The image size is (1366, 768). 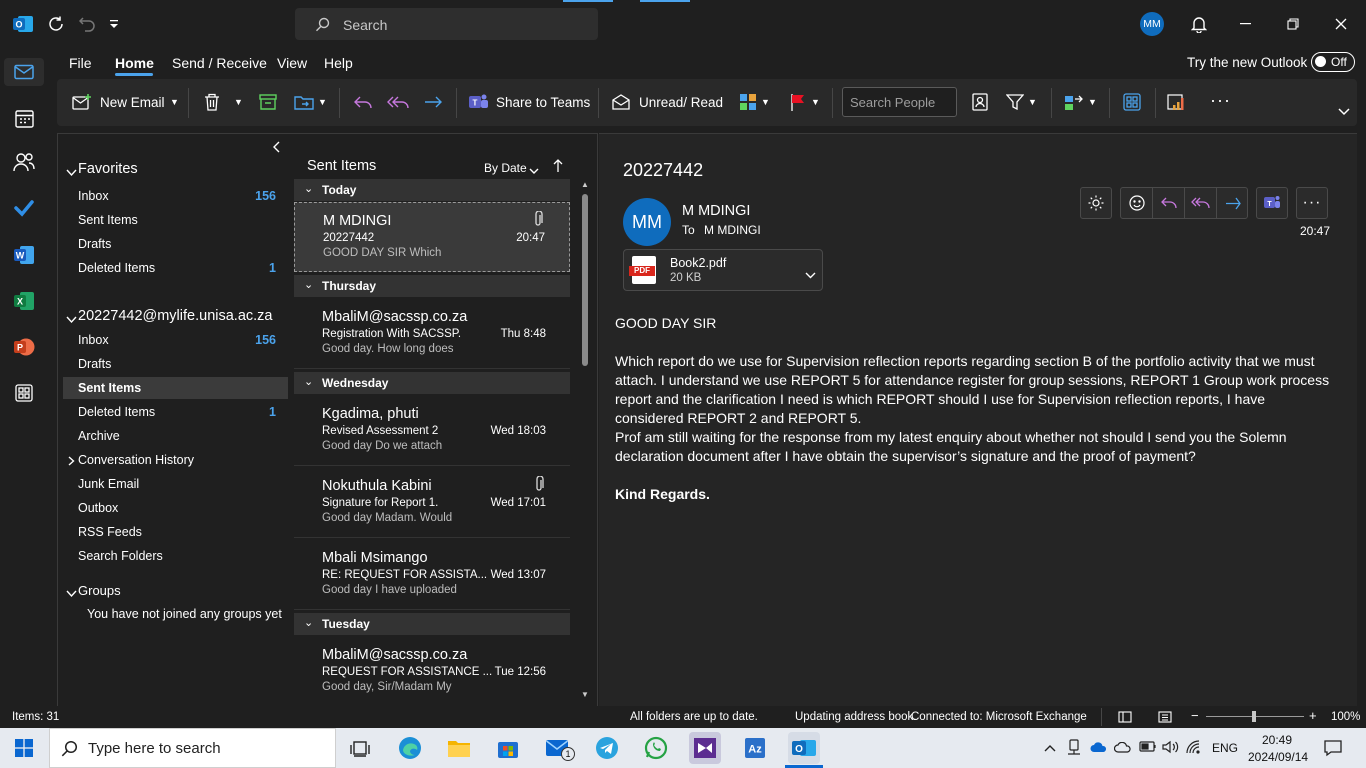 What do you see at coordinates (24, 255) in the screenshot?
I see `word-icon: W` at bounding box center [24, 255].